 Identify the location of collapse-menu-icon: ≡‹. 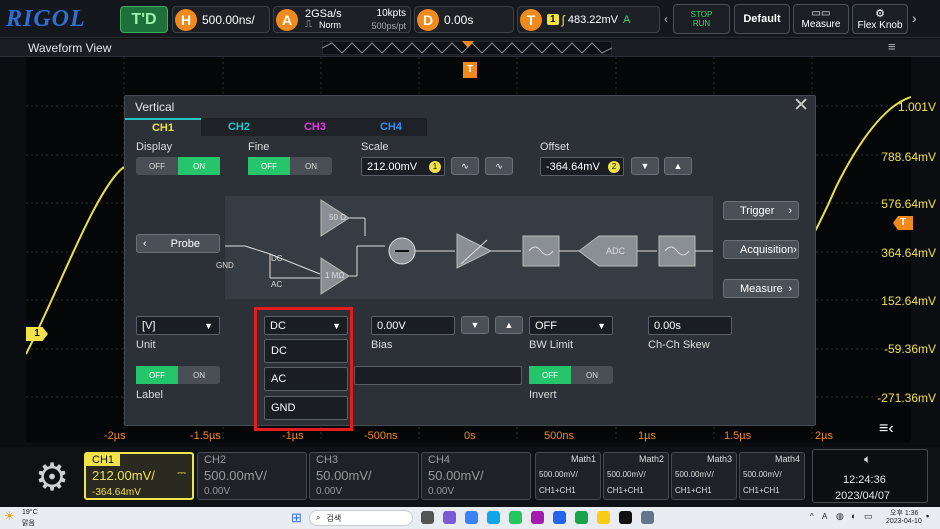
(886, 429).